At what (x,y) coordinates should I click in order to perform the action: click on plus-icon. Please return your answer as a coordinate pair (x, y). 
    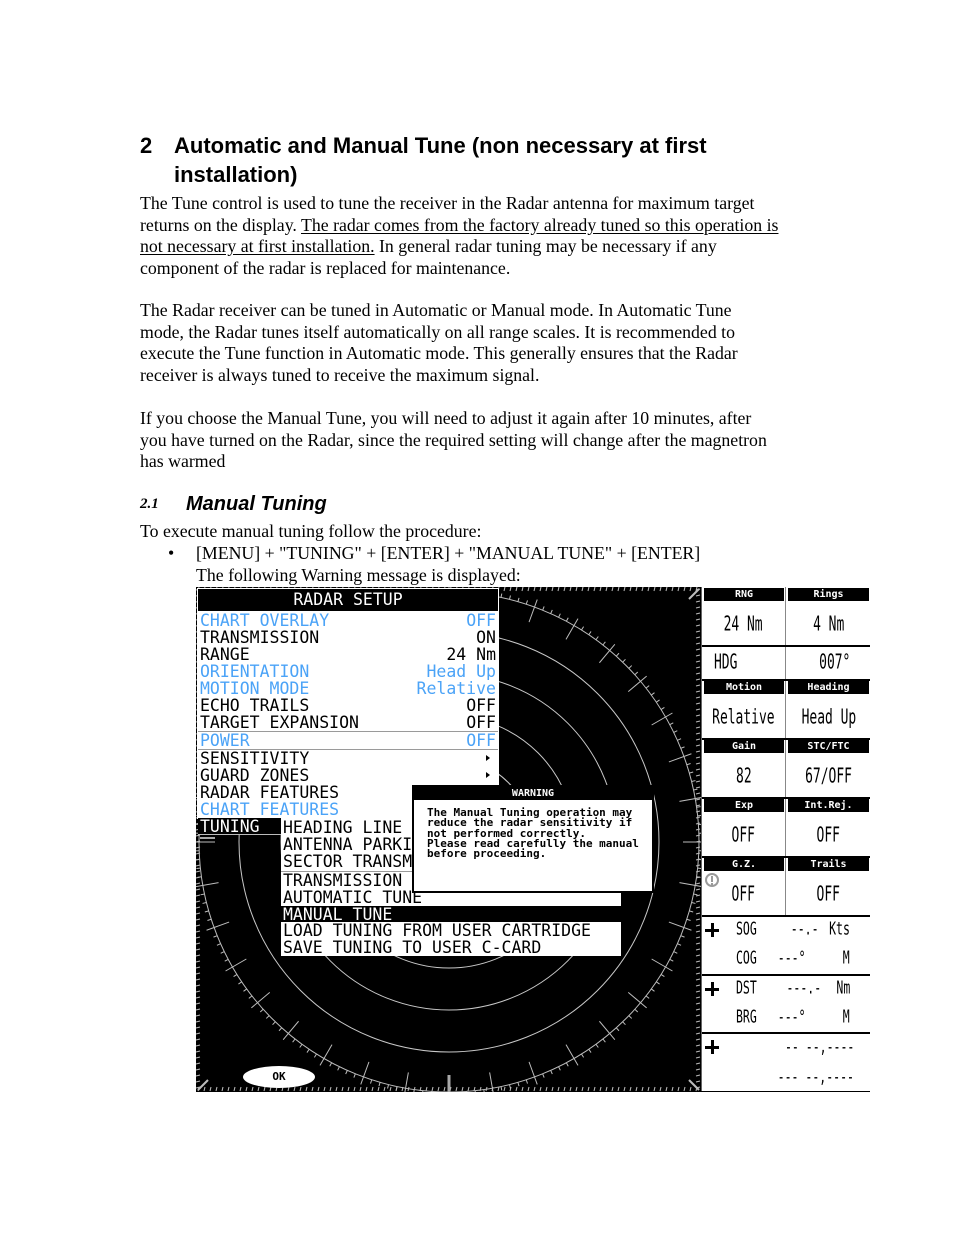
    Looking at the image, I should click on (712, 930).